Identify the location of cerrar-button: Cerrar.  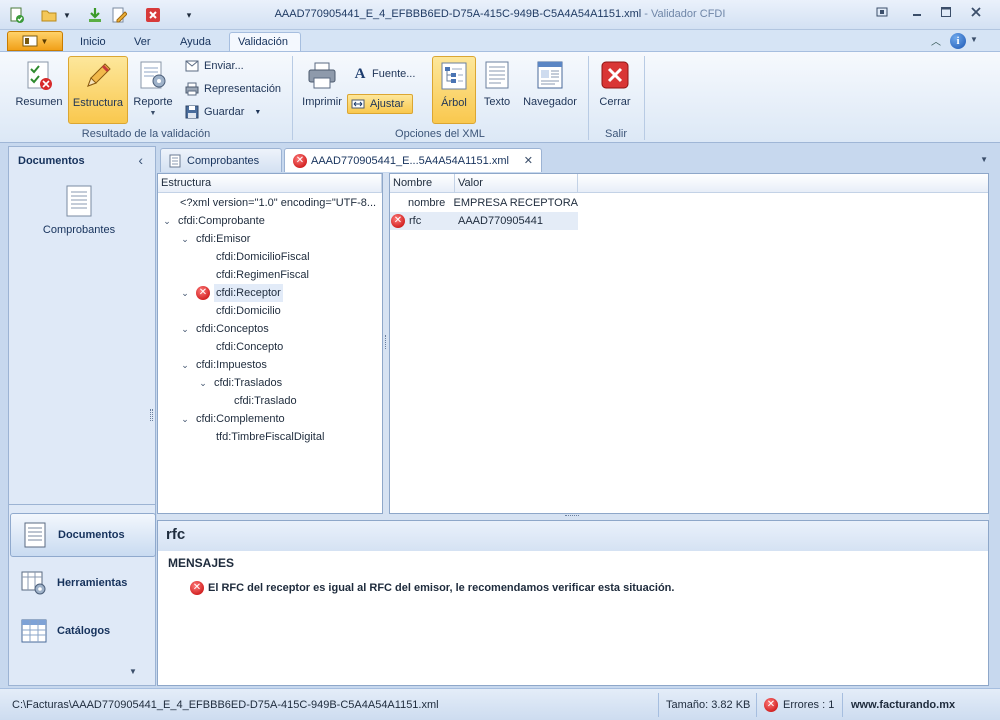
(615, 90).